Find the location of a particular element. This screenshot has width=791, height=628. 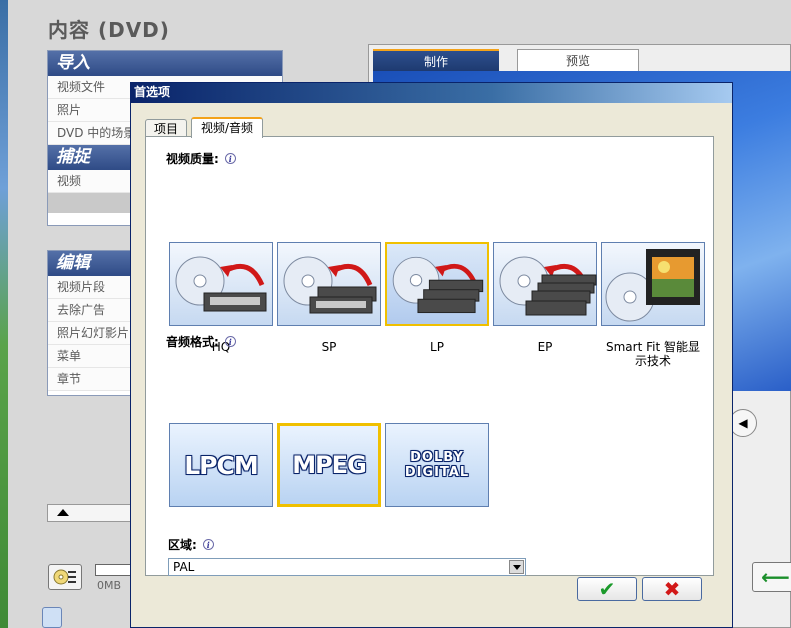

tab-video-audio: 视频/音频 is located at coordinates (227, 127).